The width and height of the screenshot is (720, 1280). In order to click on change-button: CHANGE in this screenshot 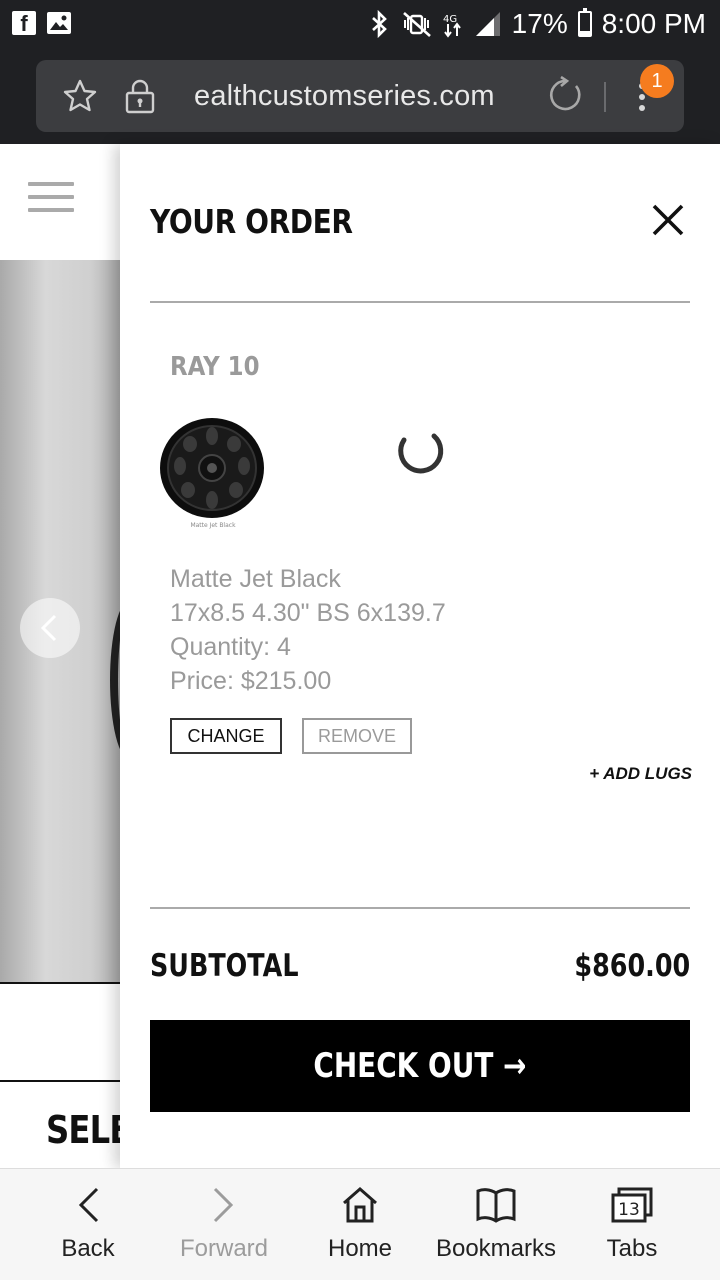, I will do `click(226, 736)`.